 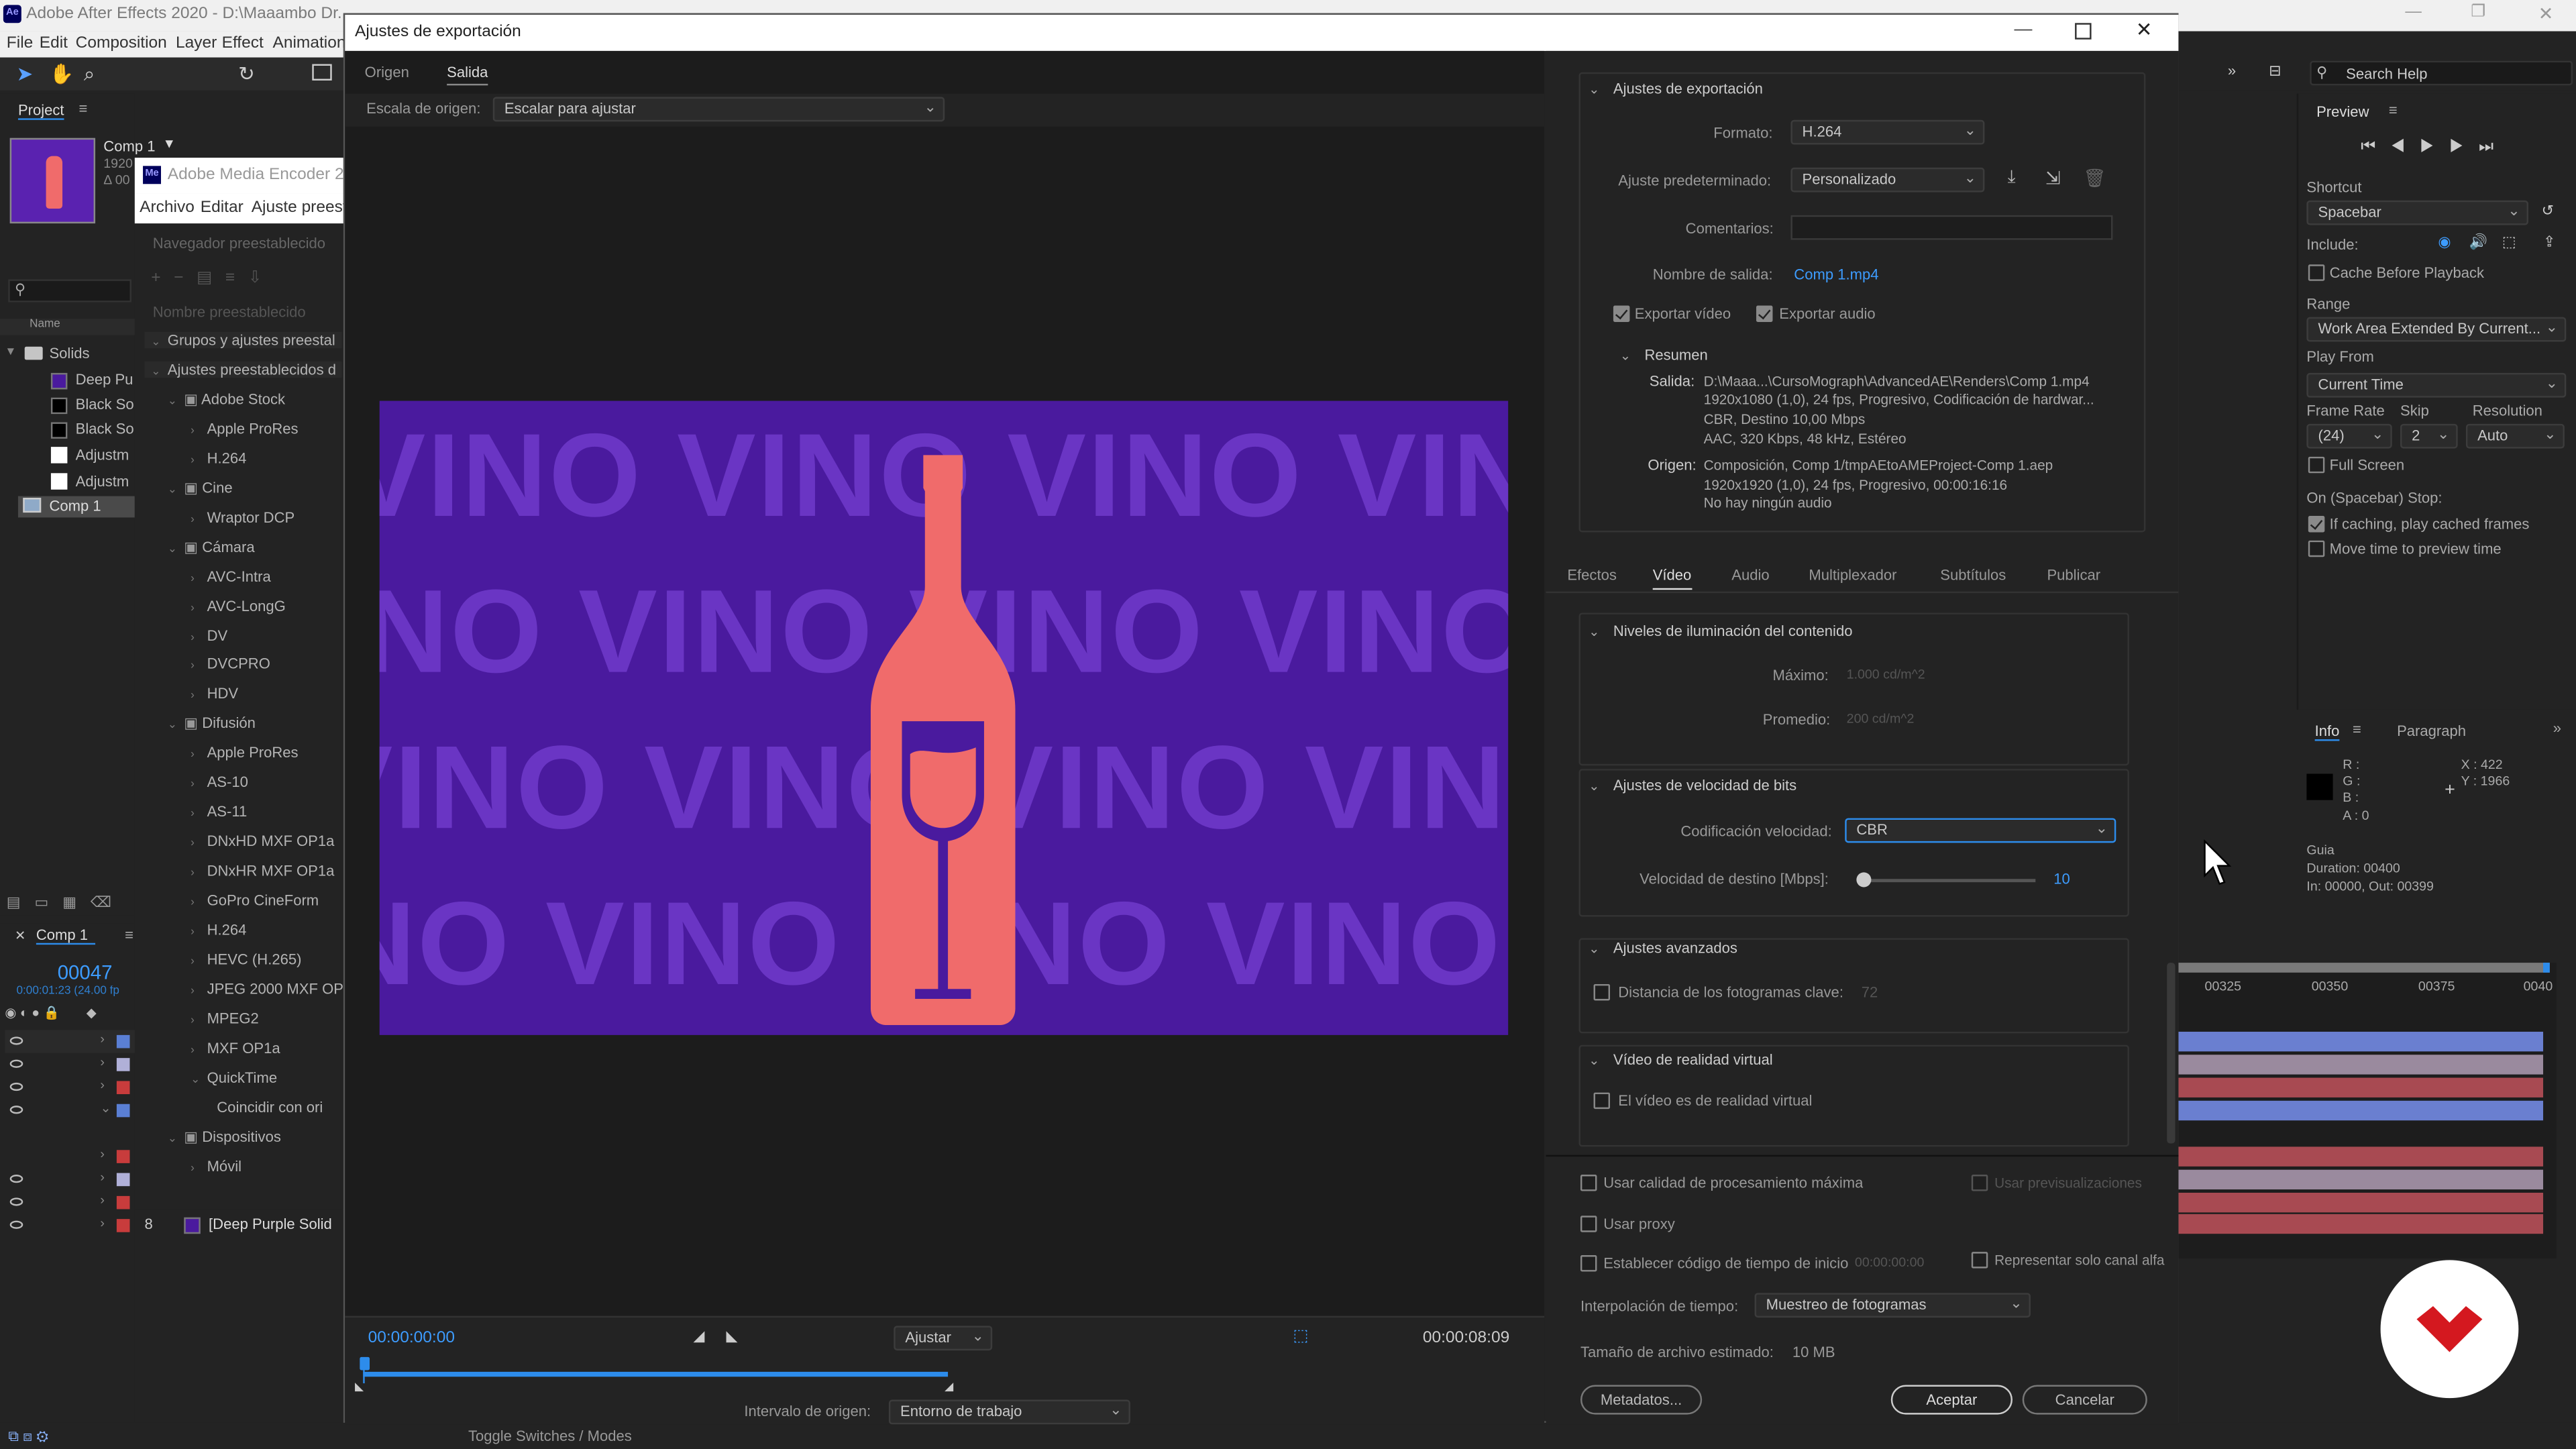 What do you see at coordinates (242, 871) in the screenshot?
I see `preset-tree-item: › DNxHR MXF OP1a` at bounding box center [242, 871].